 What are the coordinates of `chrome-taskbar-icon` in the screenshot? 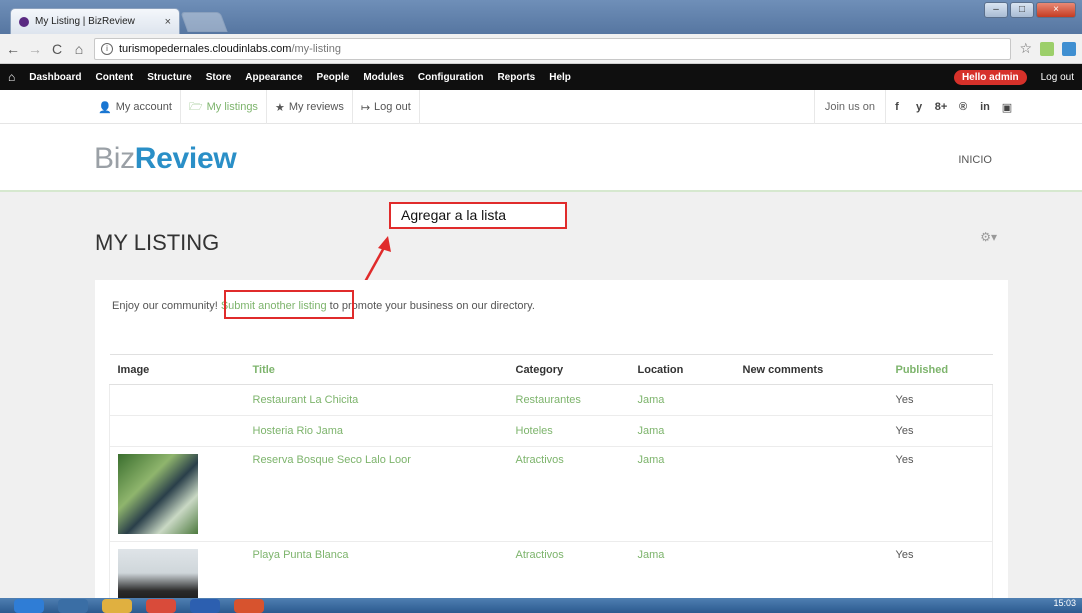 It's located at (161, 606).